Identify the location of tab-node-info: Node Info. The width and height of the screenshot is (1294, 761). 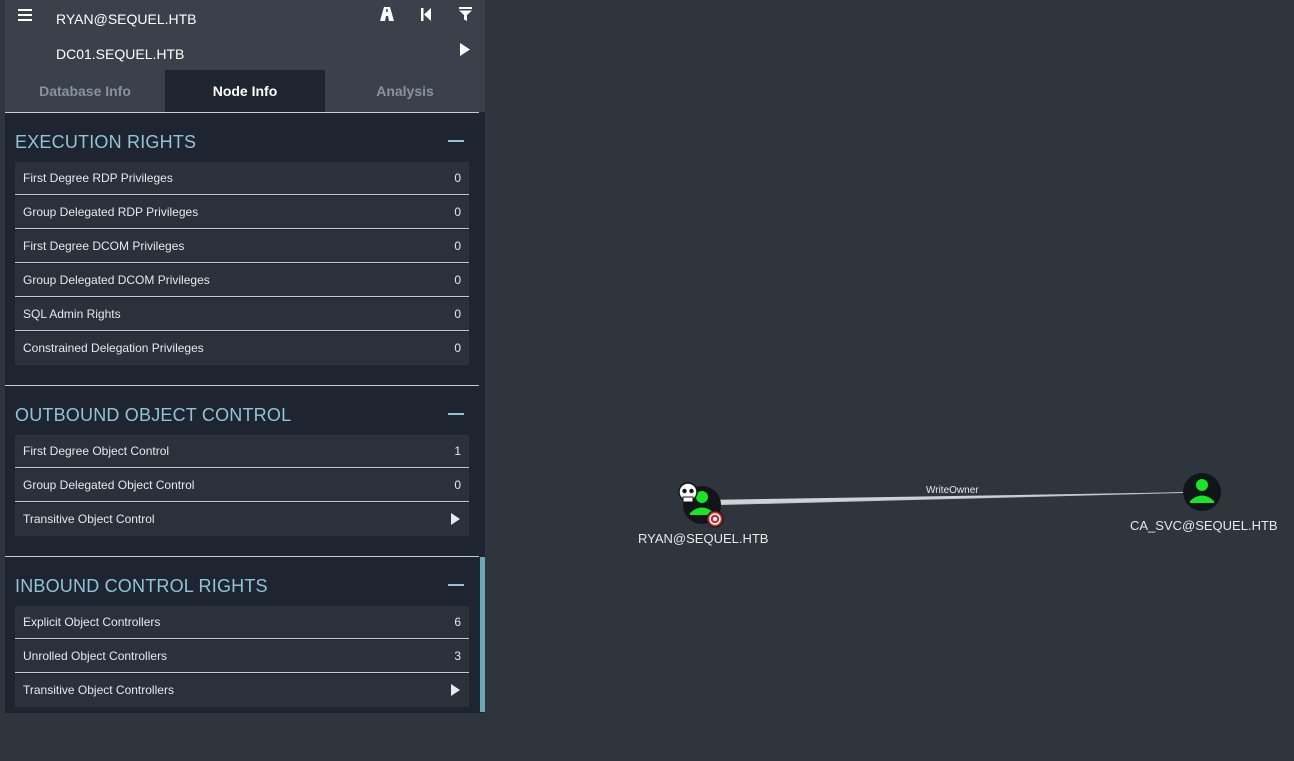
(245, 91).